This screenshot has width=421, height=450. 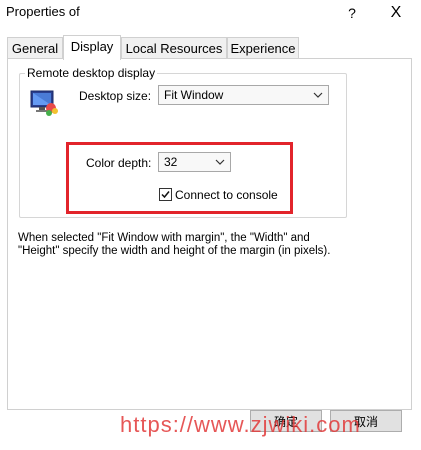 I want to click on monitor-icon, so click(x=44, y=103).